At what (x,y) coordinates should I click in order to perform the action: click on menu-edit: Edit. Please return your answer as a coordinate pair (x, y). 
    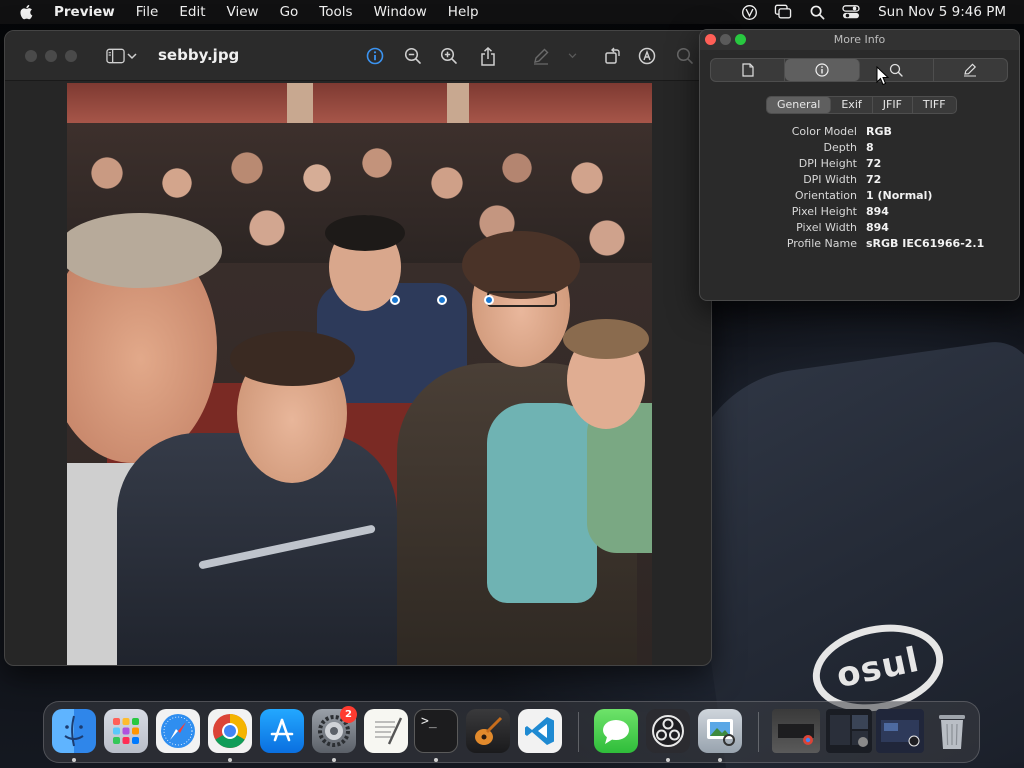
    Looking at the image, I should click on (192, 12).